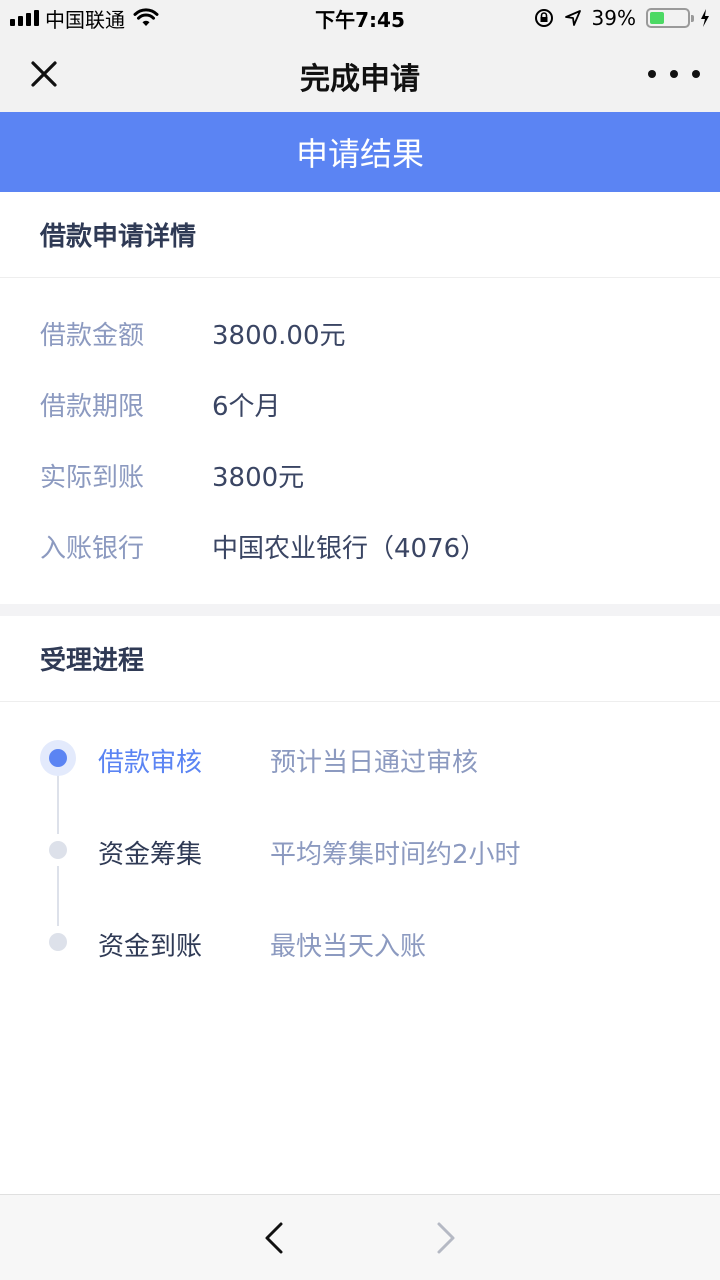 Image resolution: width=720 pixels, height=1280 pixels. What do you see at coordinates (150, 855) in the screenshot?
I see `step-name: 资金筹集` at bounding box center [150, 855].